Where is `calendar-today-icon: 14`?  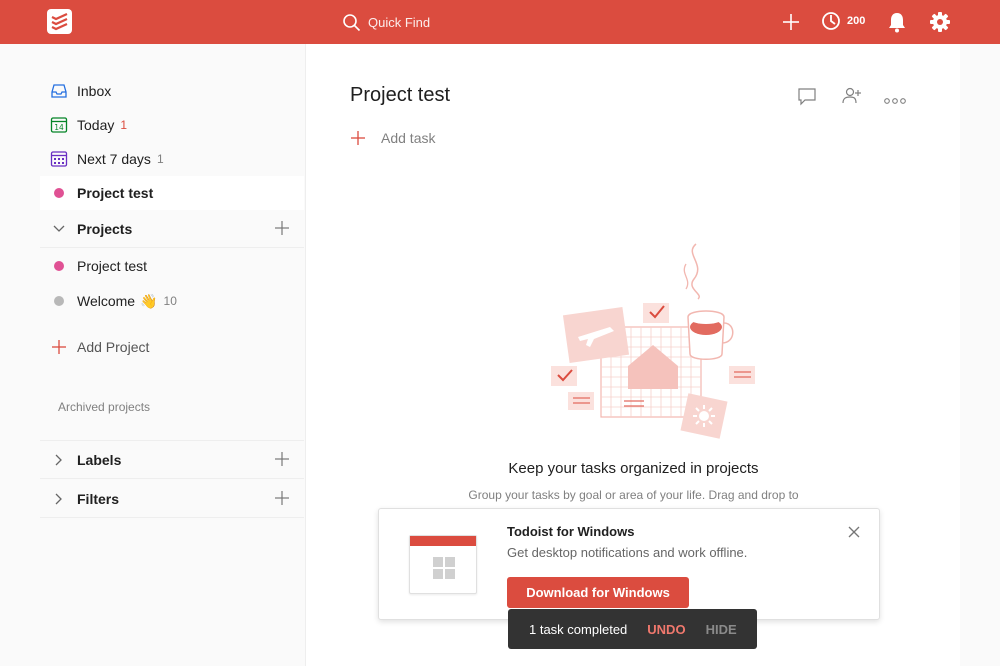
calendar-today-icon: 14 is located at coordinates (59, 125).